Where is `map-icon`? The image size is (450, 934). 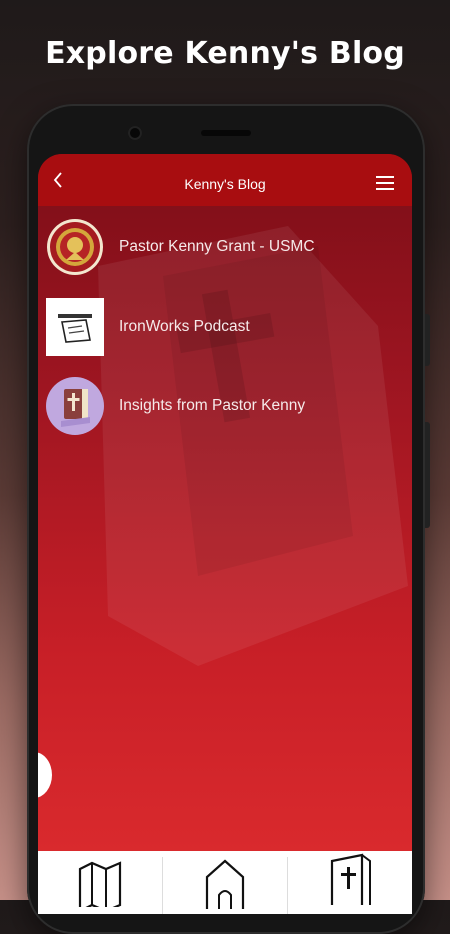
map-icon is located at coordinates (100, 884).